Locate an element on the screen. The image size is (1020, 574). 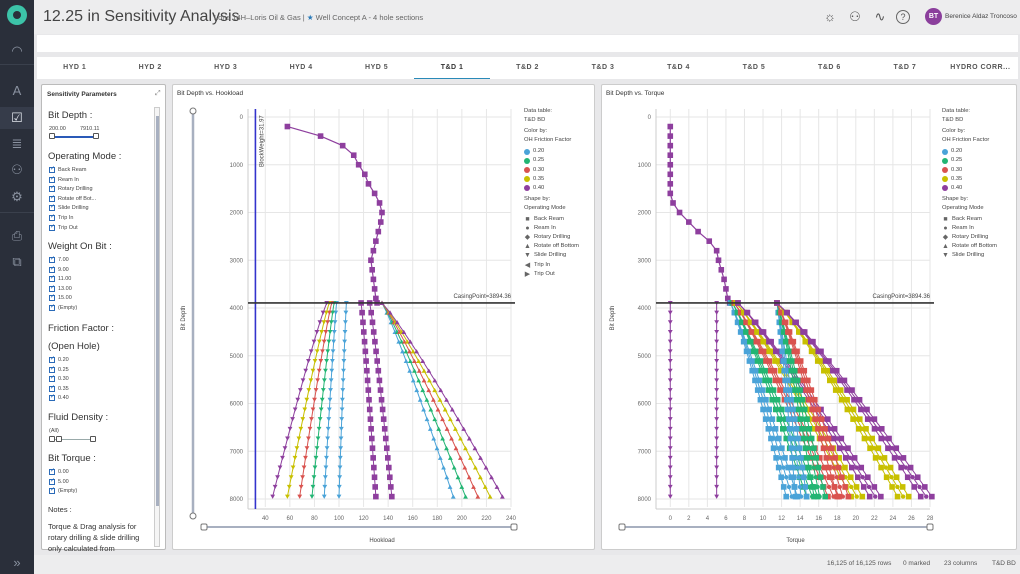
tab-hyd-4: HYD 4 is located at coordinates (300, 68).